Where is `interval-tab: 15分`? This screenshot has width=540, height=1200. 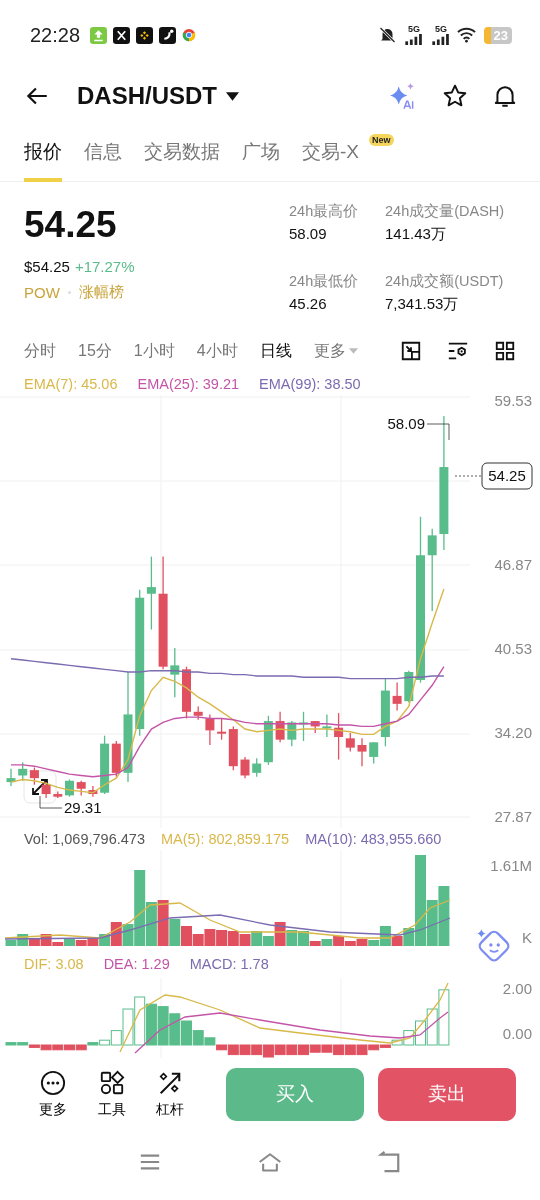 interval-tab: 15分 is located at coordinates (95, 351).